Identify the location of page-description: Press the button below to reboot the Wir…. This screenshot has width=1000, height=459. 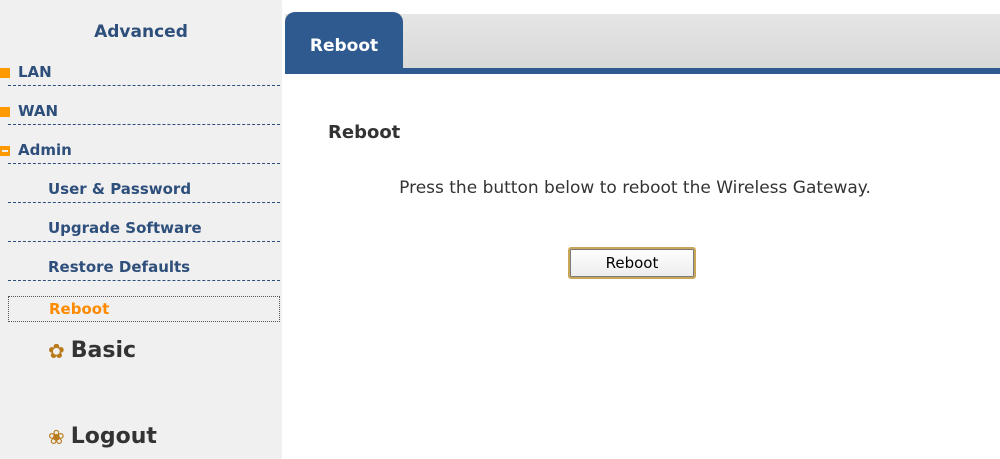
(635, 188).